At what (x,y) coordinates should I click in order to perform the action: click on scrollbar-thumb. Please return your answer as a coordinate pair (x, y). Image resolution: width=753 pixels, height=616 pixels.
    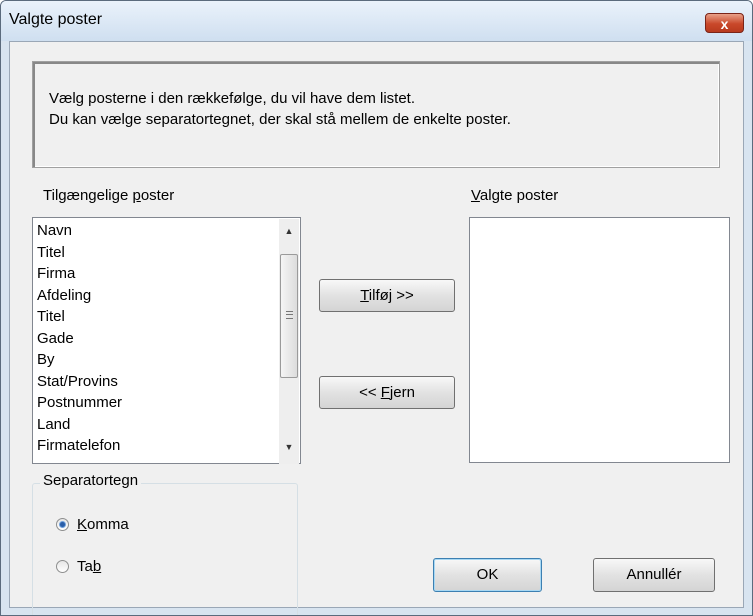
    Looking at the image, I should click on (289, 316).